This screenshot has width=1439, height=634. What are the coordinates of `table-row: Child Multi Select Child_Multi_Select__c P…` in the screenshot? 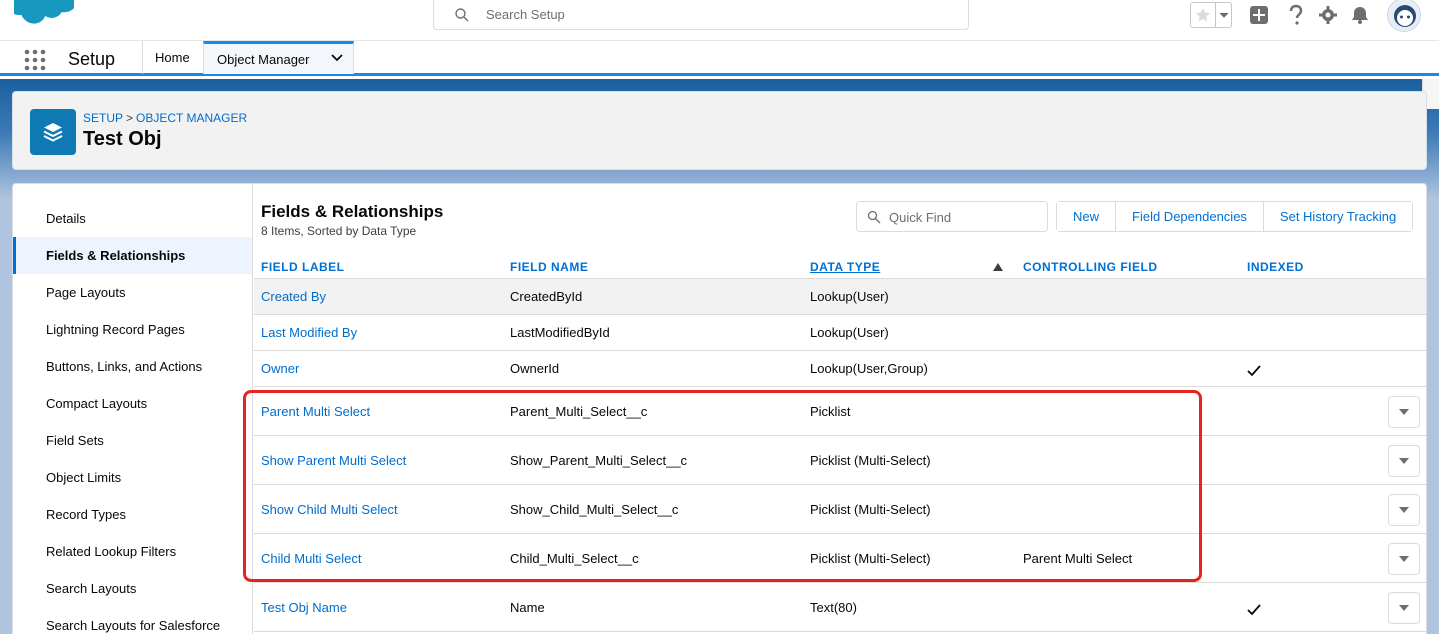 It's located at (840, 558).